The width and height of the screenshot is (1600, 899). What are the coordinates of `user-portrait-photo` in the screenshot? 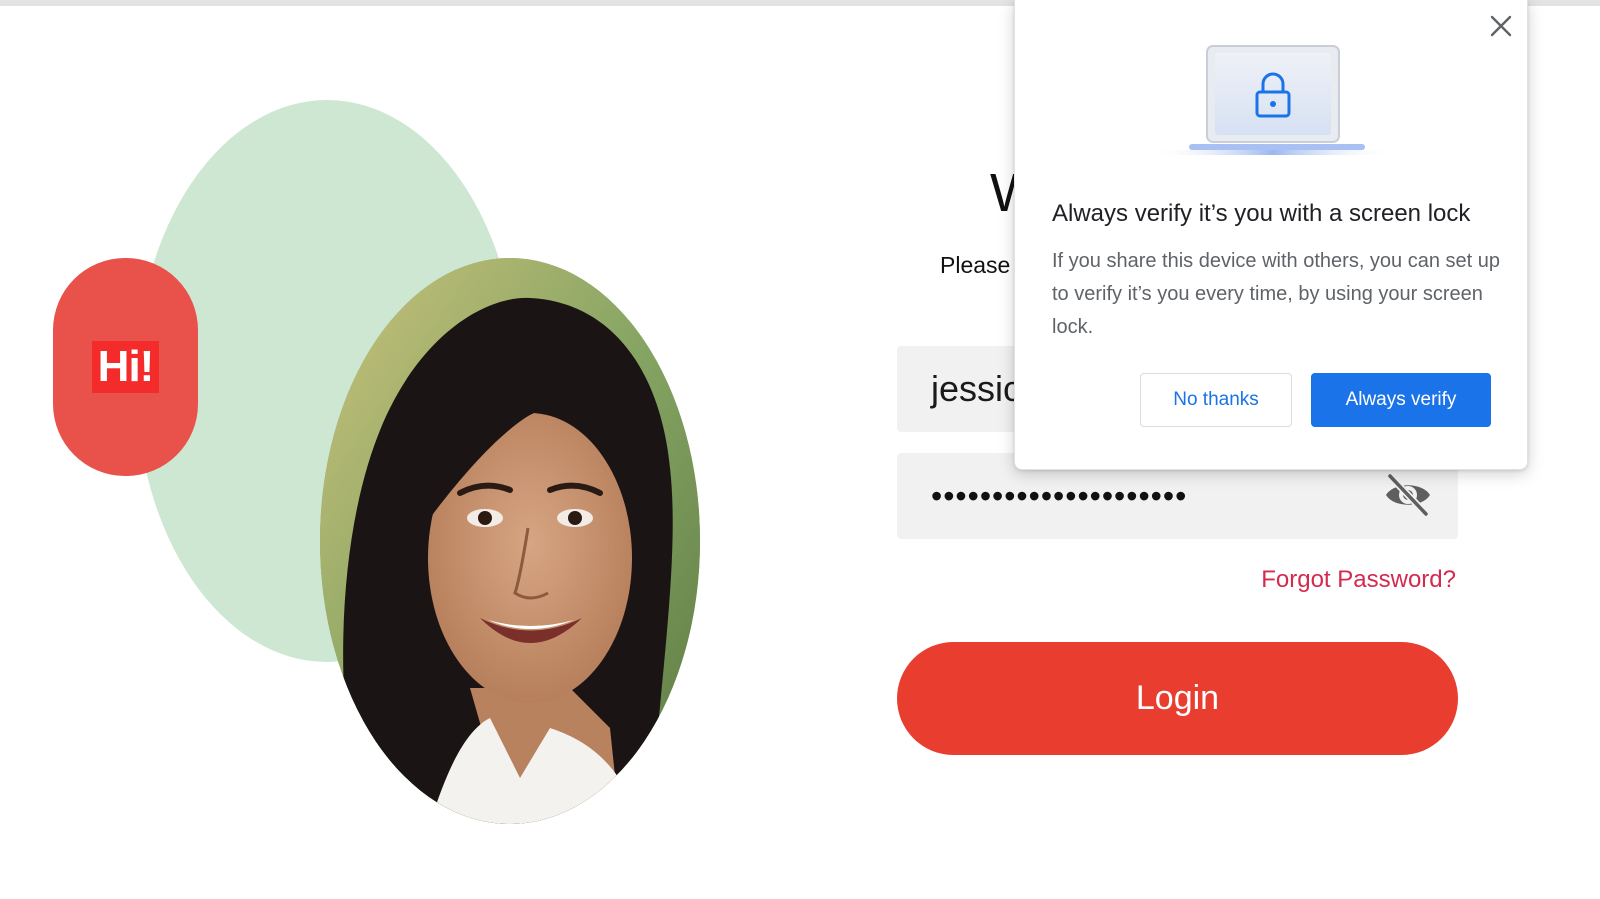 It's located at (510, 541).